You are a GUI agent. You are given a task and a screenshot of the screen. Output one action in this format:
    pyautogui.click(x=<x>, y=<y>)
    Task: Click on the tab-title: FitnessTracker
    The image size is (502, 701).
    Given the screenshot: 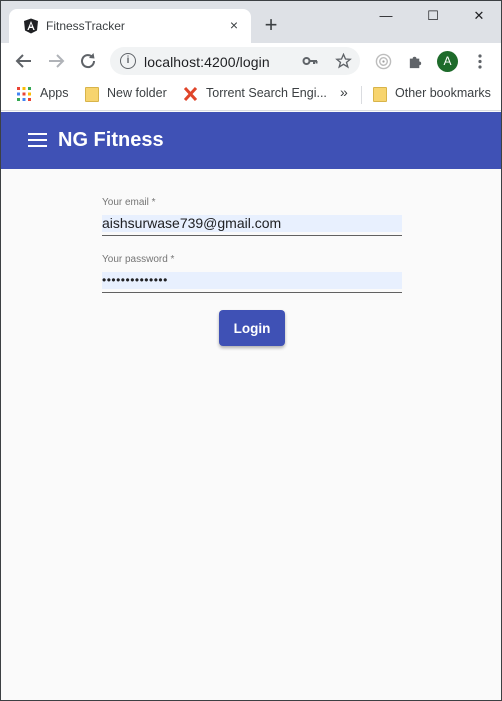 What is the action you would take?
    pyautogui.click(x=85, y=26)
    